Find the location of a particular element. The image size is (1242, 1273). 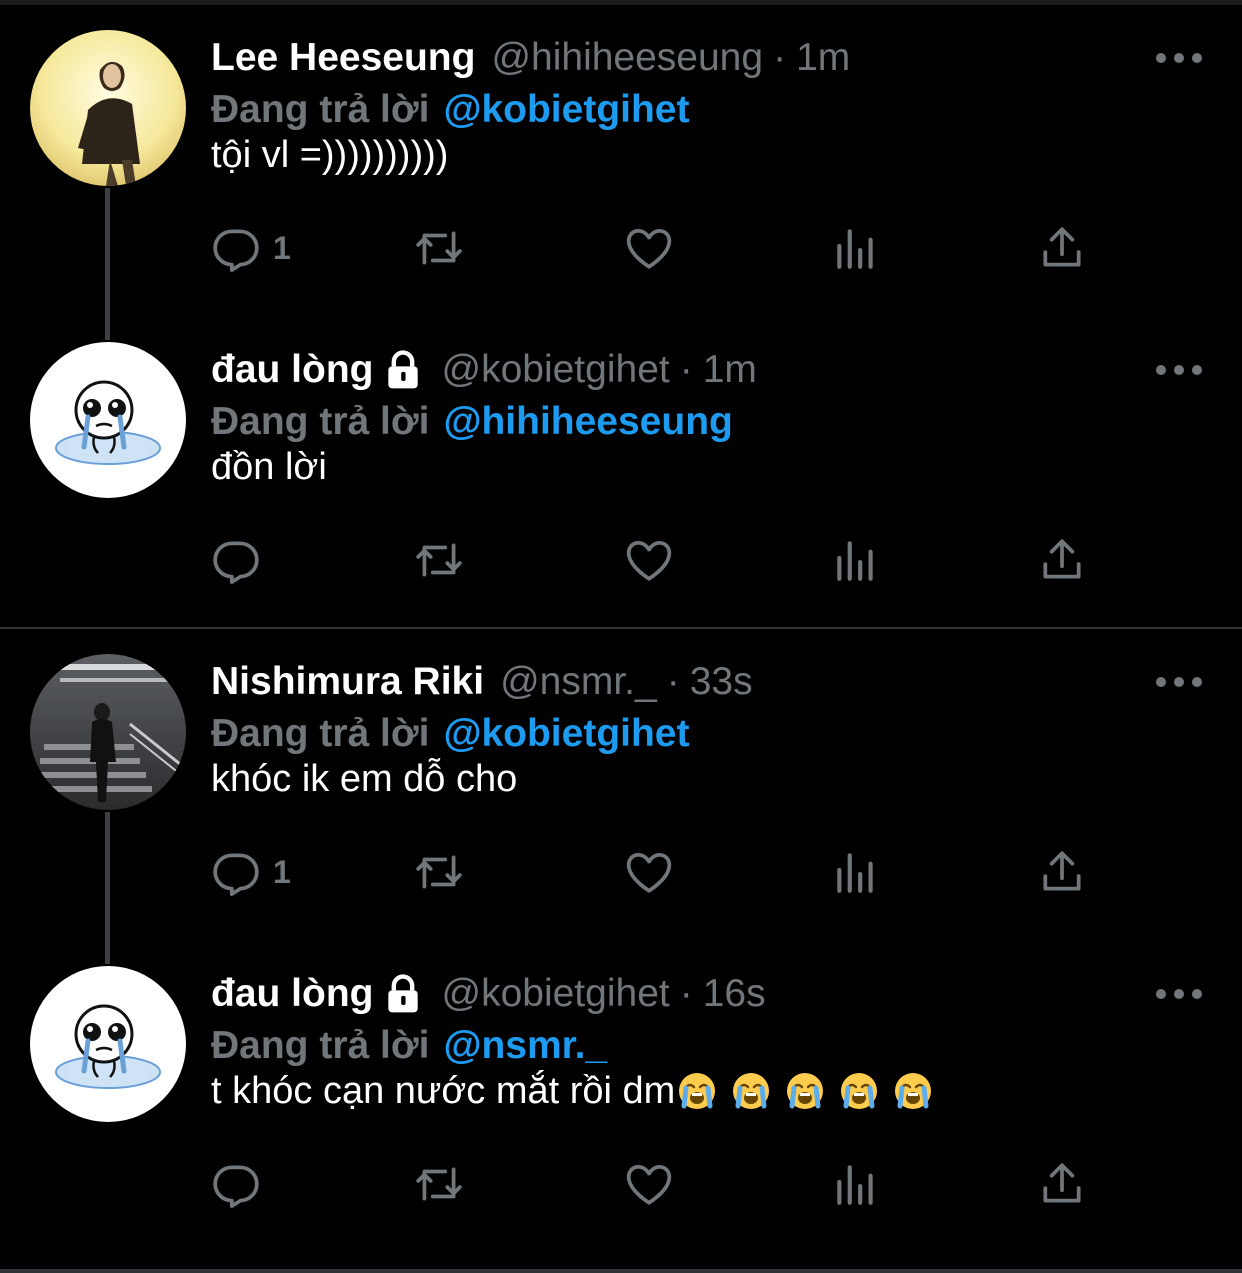

tweet-text: tội vl =)))))))))) is located at coordinates (330, 154).